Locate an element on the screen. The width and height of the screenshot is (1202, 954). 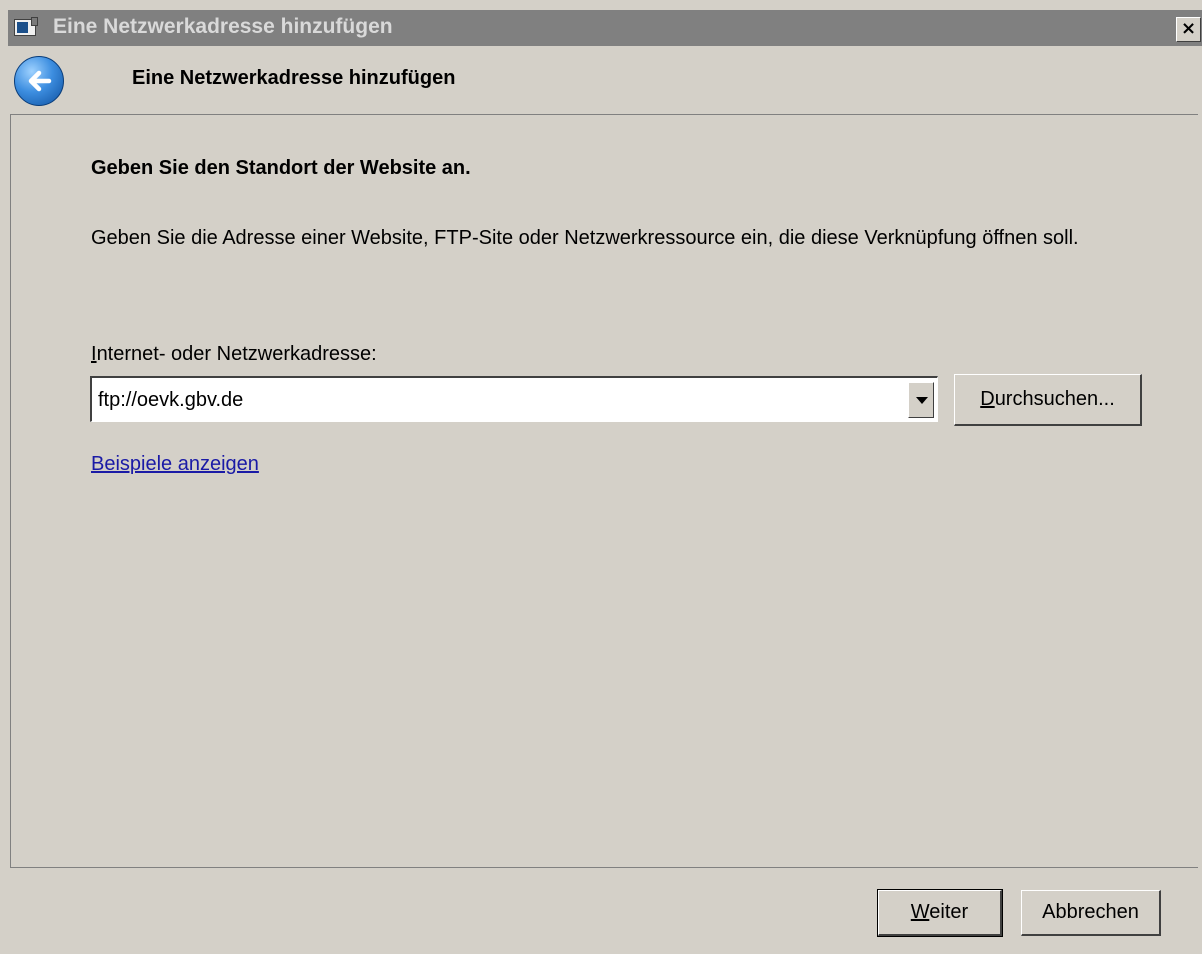
title-bar: Eine Netzwerkadresse hinzufügen × is located at coordinates (605, 28).